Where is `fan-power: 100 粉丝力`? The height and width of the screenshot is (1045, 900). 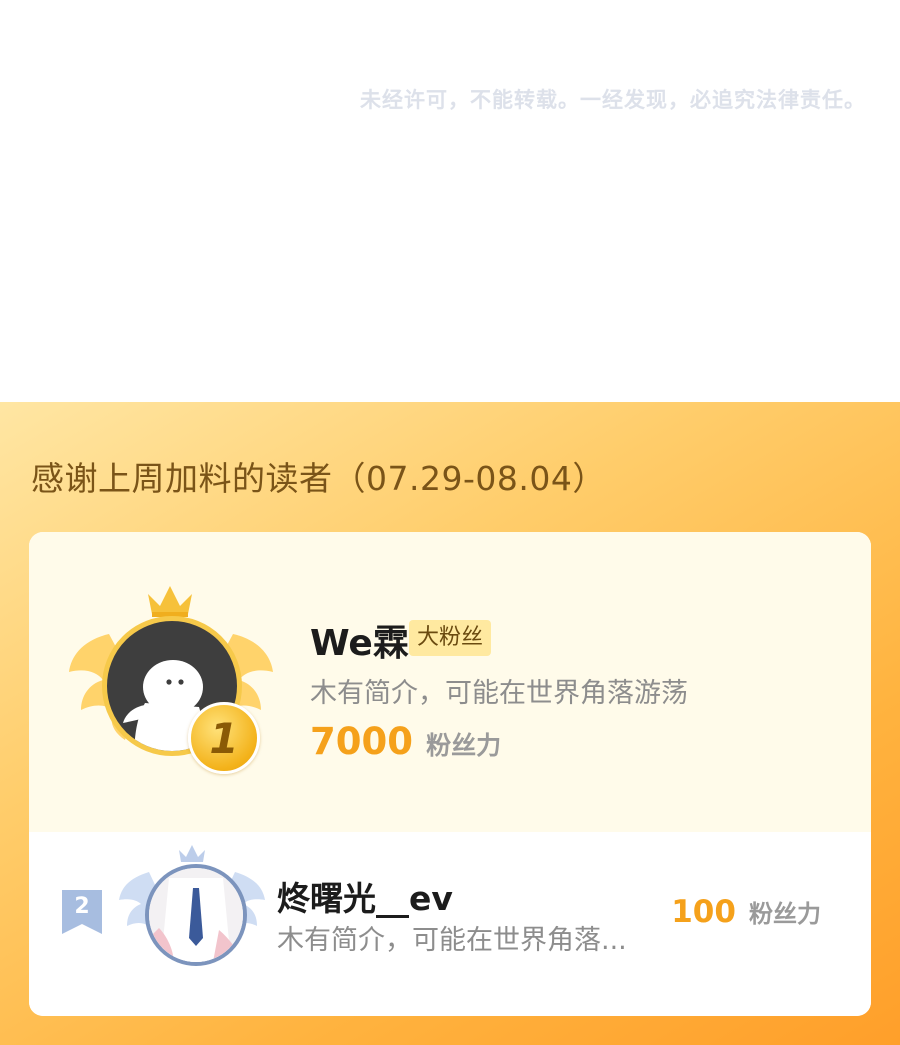
fan-power: 100 粉丝力 is located at coordinates (746, 912).